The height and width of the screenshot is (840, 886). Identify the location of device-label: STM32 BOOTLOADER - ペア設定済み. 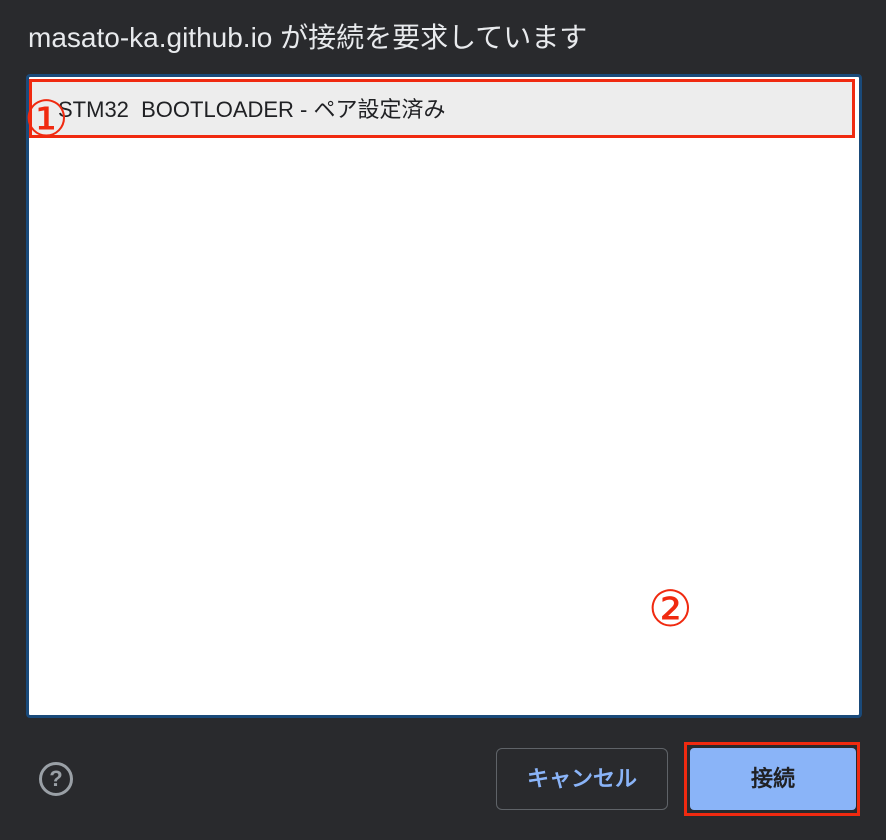
(252, 109).